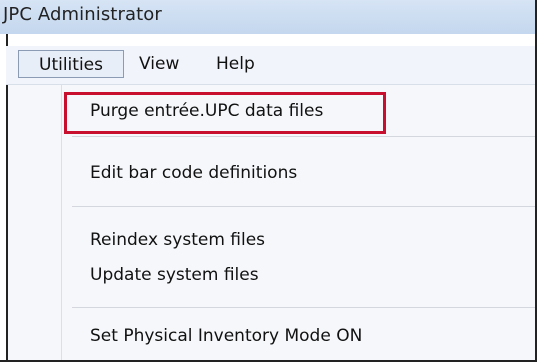 The width and height of the screenshot is (537, 362). What do you see at coordinates (271, 65) in the screenshot?
I see `menu-bar: Utilities View Help` at bounding box center [271, 65].